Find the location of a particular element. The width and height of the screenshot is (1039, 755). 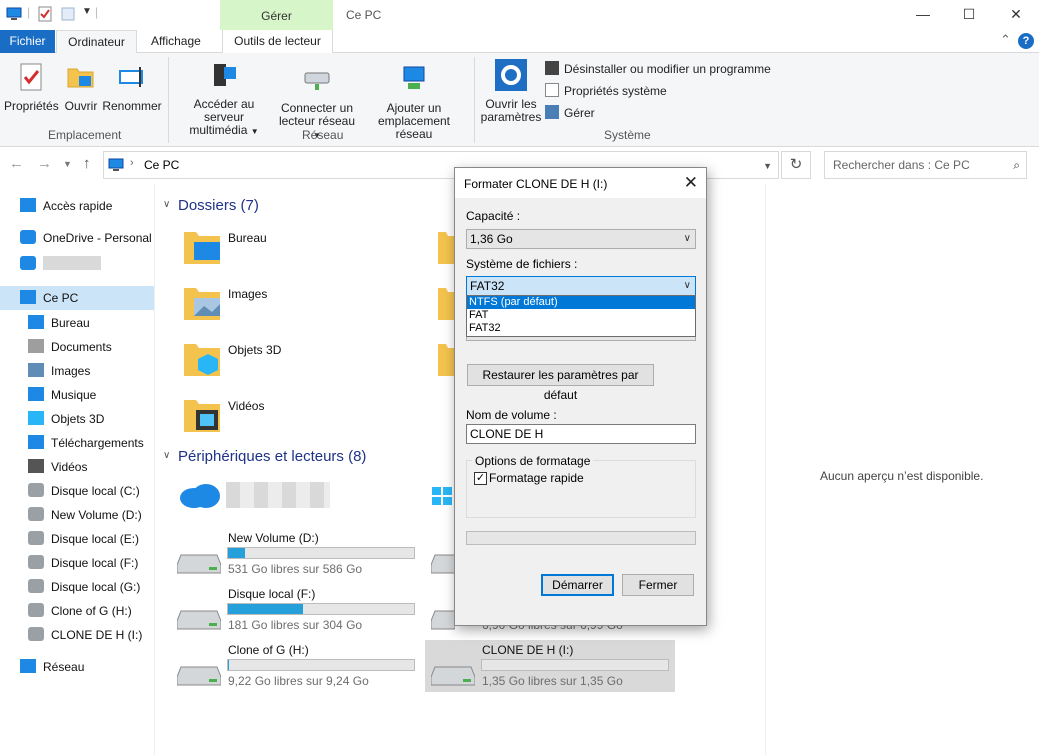

sidebar-item: Musique is located at coordinates (77, 395).